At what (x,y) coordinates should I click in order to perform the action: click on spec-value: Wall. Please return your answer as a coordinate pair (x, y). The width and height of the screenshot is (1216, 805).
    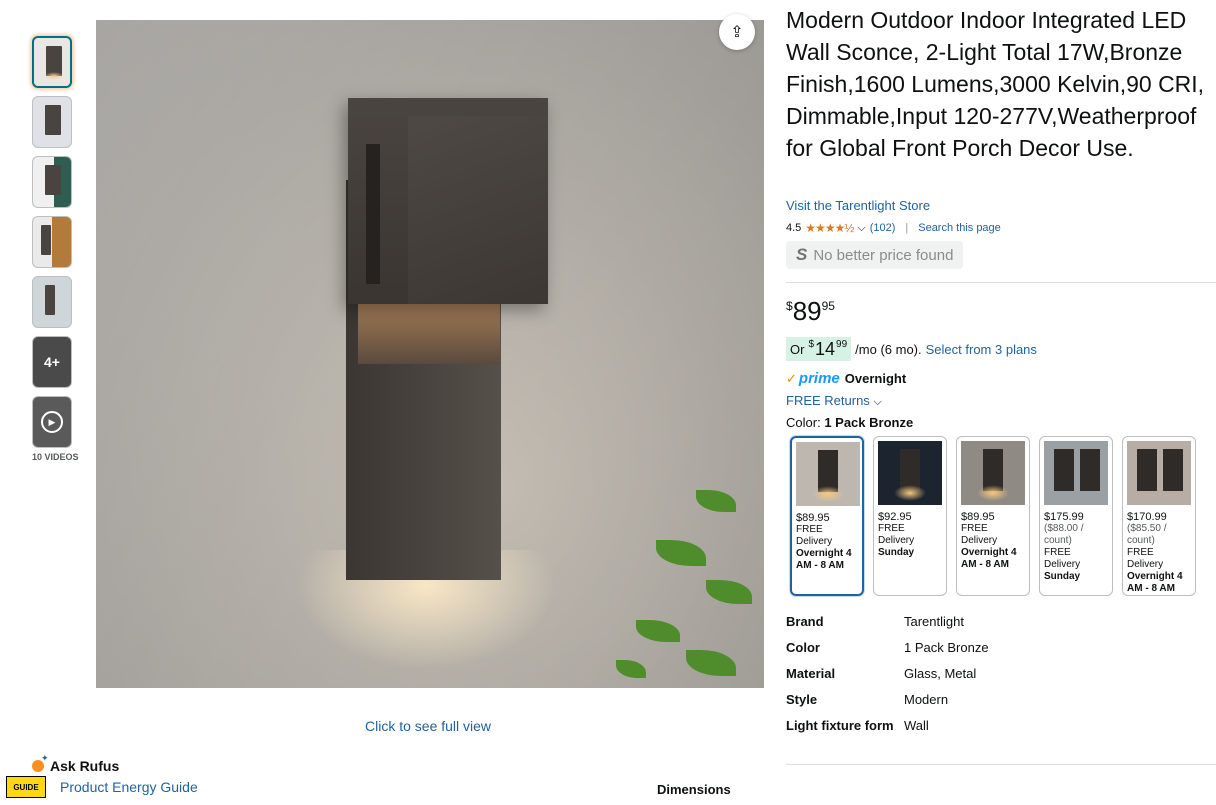
    Looking at the image, I should click on (916, 725).